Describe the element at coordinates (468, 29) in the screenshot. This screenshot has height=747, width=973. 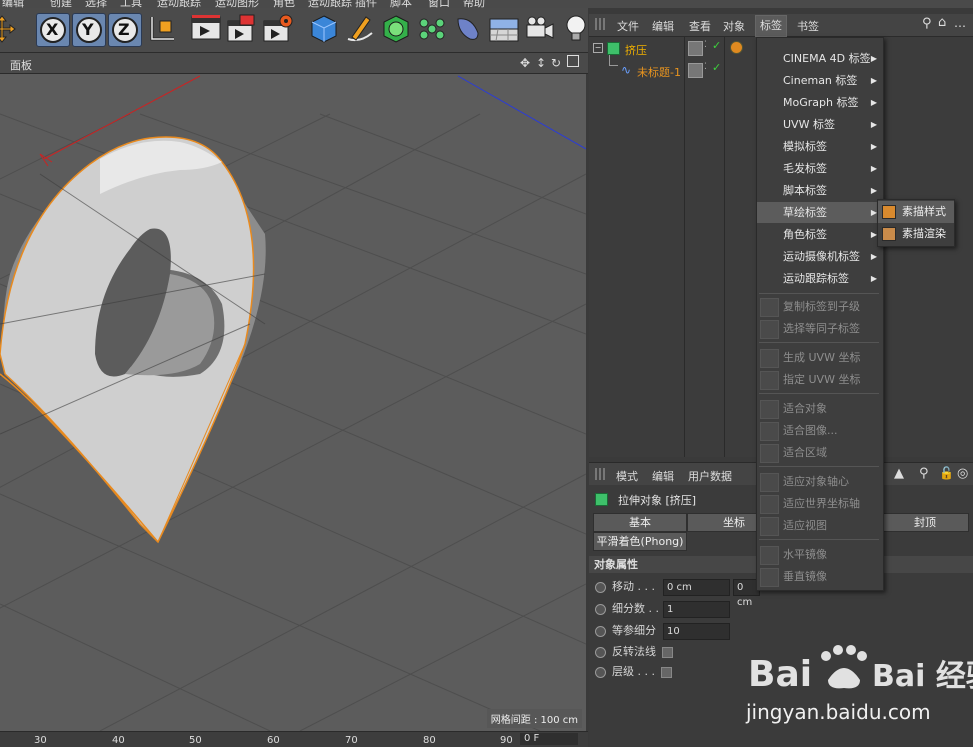
I see `deformer-icon` at that location.